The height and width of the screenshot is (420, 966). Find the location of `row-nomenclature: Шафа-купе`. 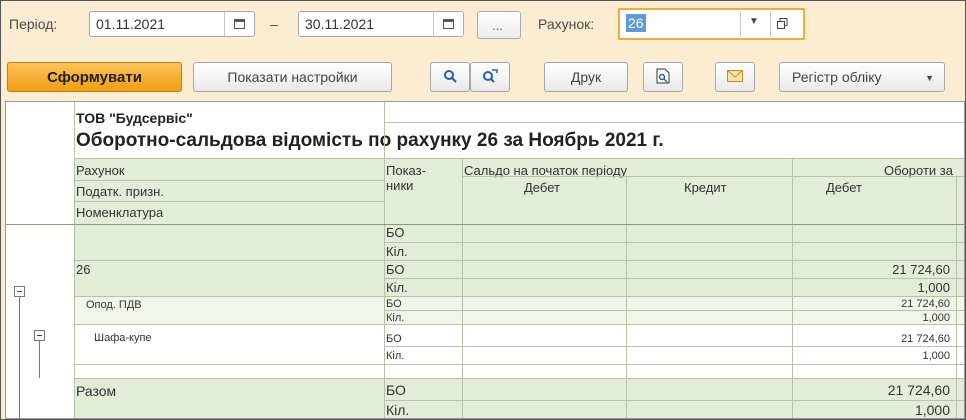

row-nomenclature: Шафа-купе is located at coordinates (123, 338).